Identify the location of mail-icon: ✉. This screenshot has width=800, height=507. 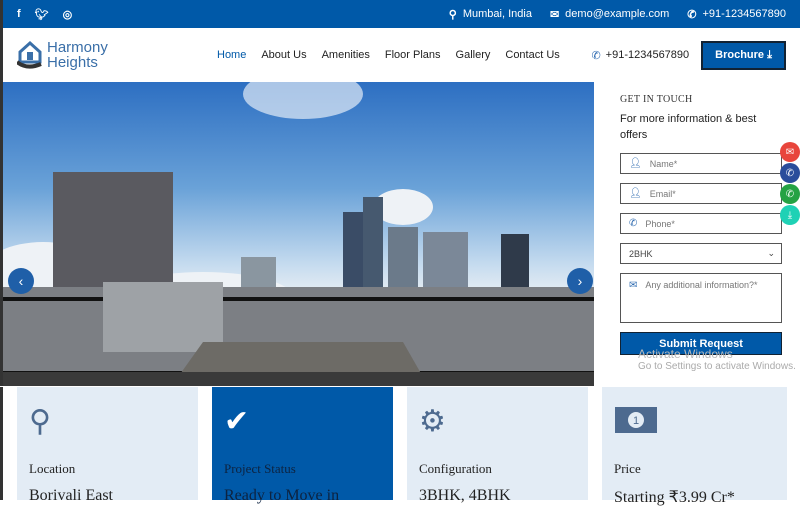
(790, 152).